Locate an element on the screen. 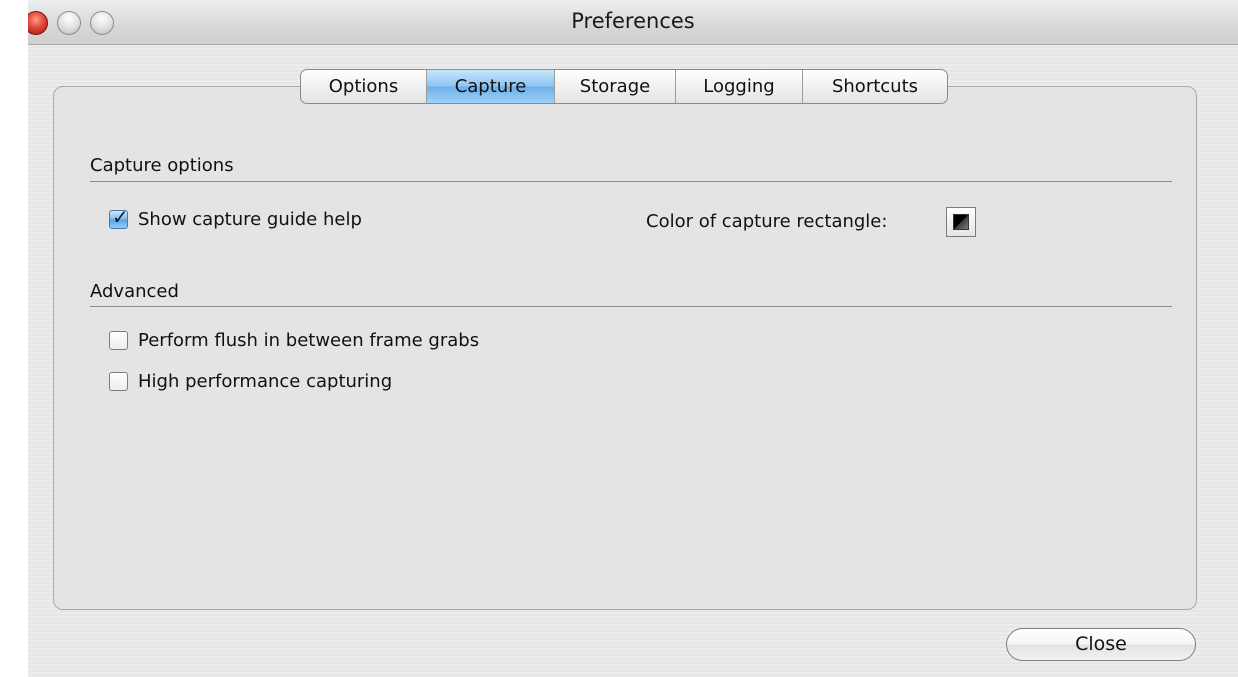 This screenshot has height=677, width=1238. advanced-heading: Advanced is located at coordinates (134, 291).